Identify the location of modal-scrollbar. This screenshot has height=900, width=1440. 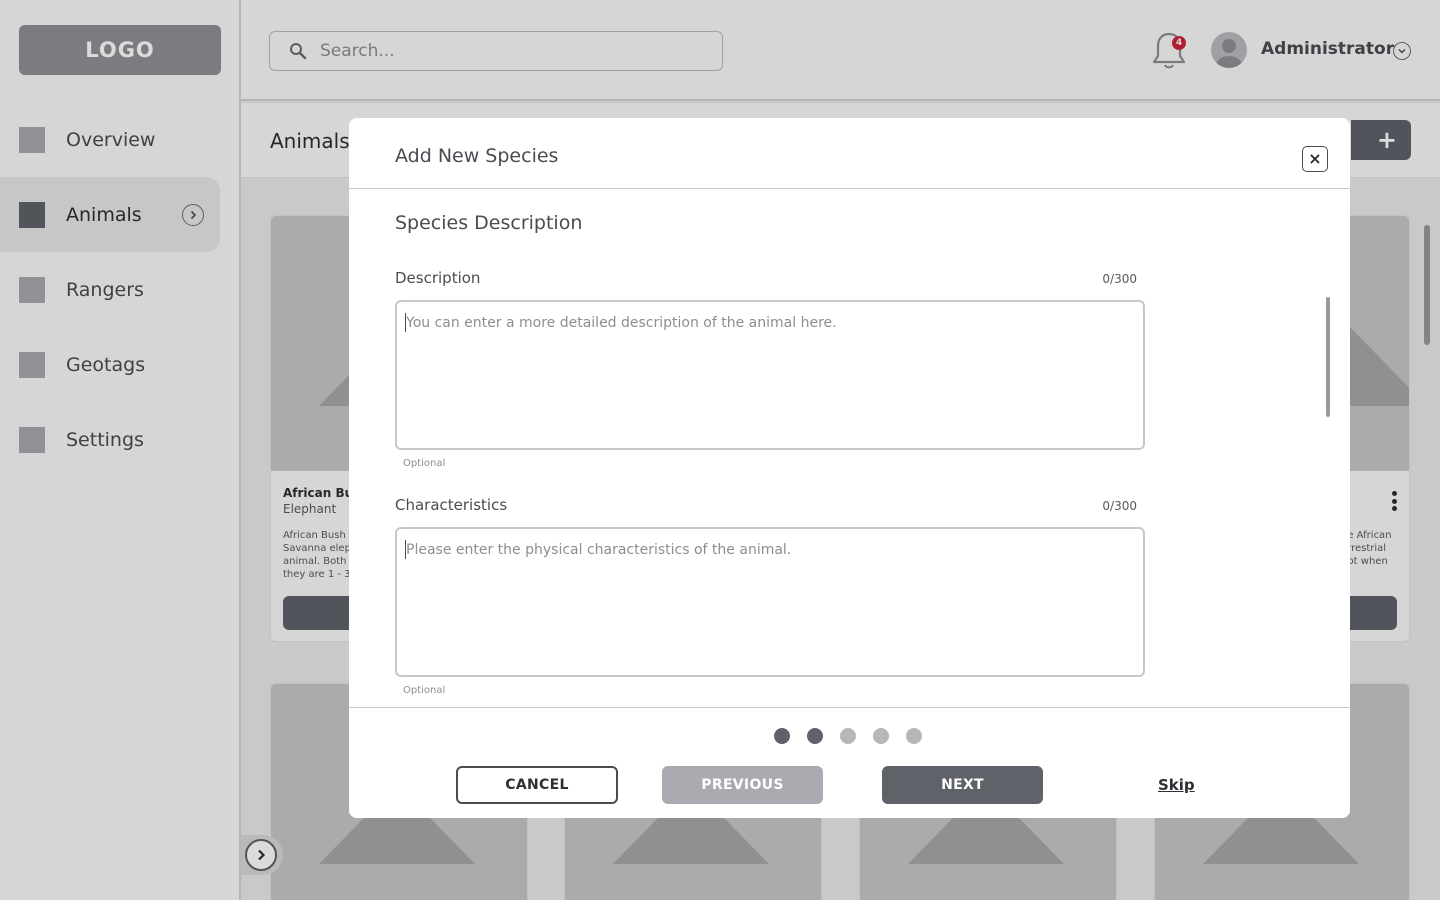
(1328, 357).